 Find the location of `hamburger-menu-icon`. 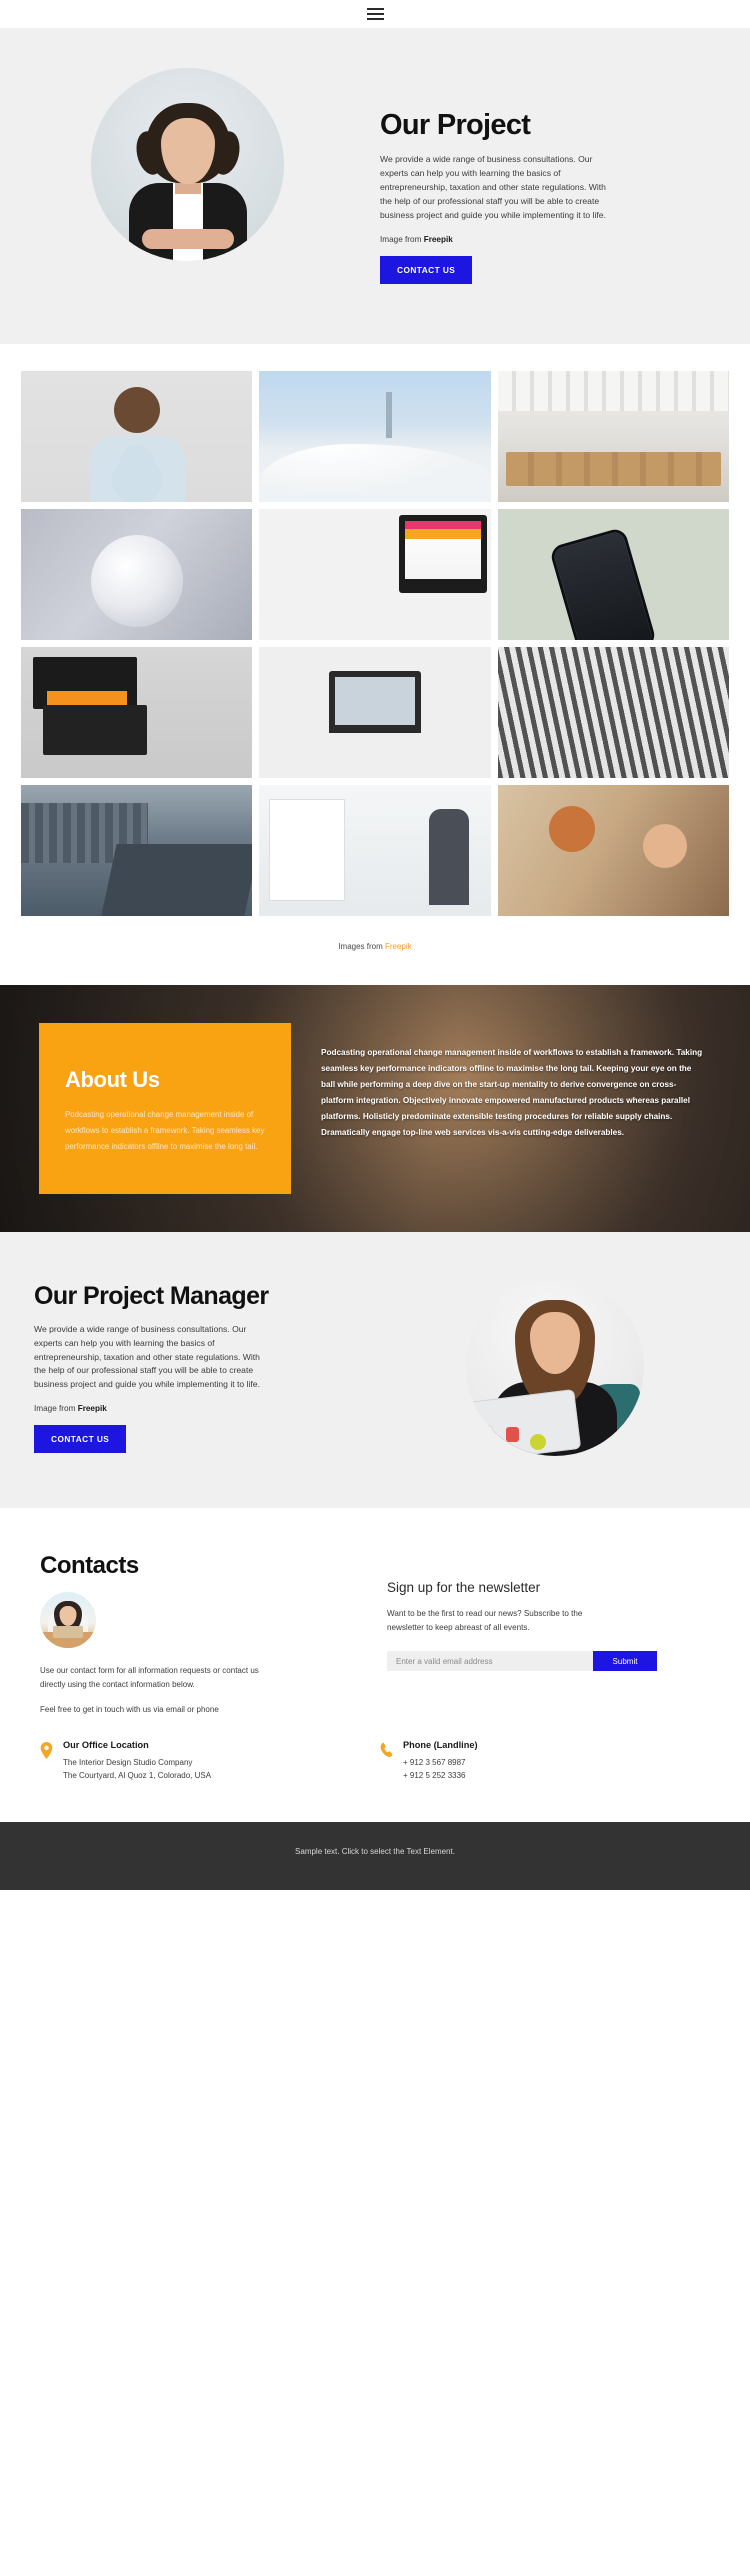

hamburger-menu-icon is located at coordinates (375, 14).